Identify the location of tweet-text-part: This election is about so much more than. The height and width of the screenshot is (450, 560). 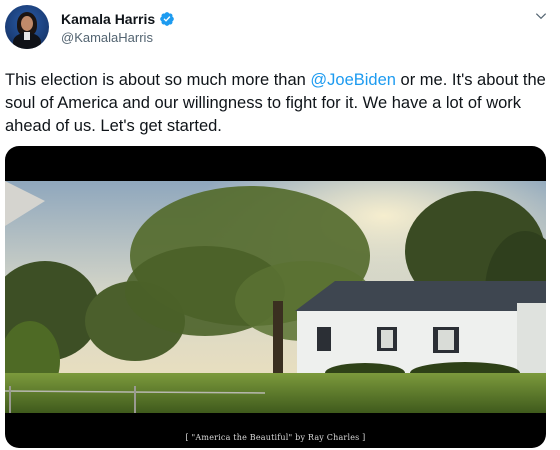
(158, 80).